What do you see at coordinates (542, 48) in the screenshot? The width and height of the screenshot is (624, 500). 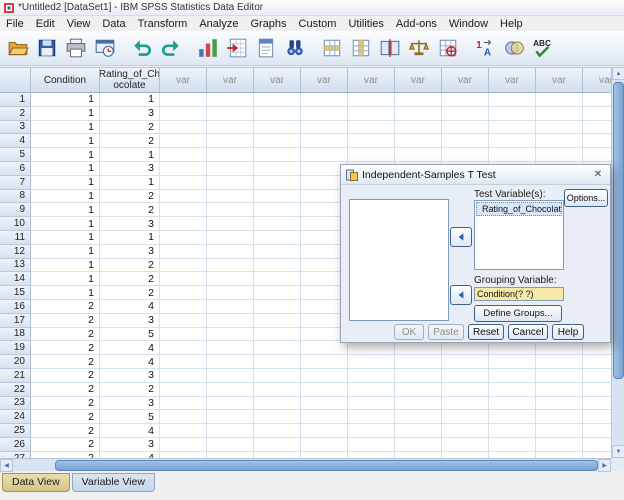 I see `spell-check-icon: ABC` at bounding box center [542, 48].